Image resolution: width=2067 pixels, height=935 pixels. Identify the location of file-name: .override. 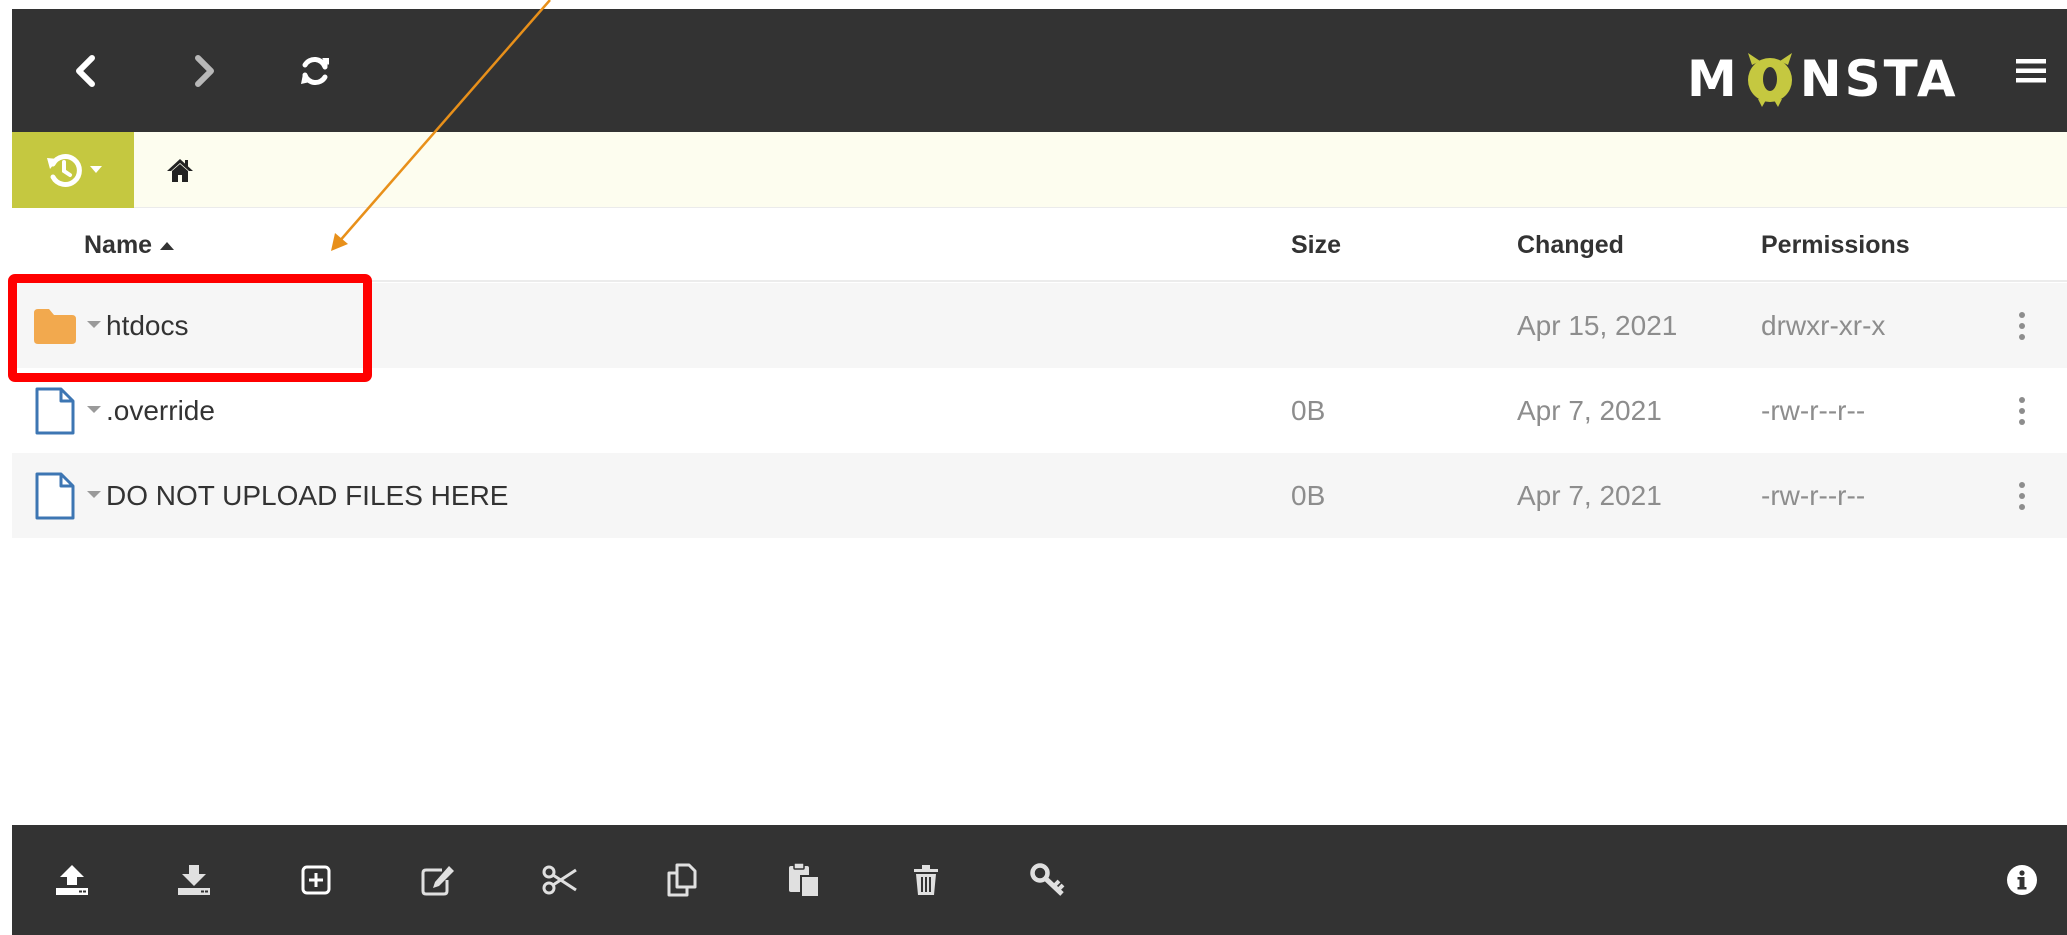
(160, 410).